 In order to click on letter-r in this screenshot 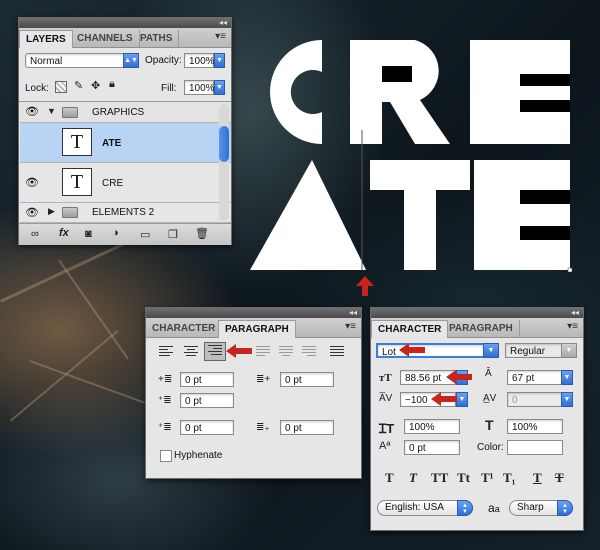, I will do `click(400, 92)`.